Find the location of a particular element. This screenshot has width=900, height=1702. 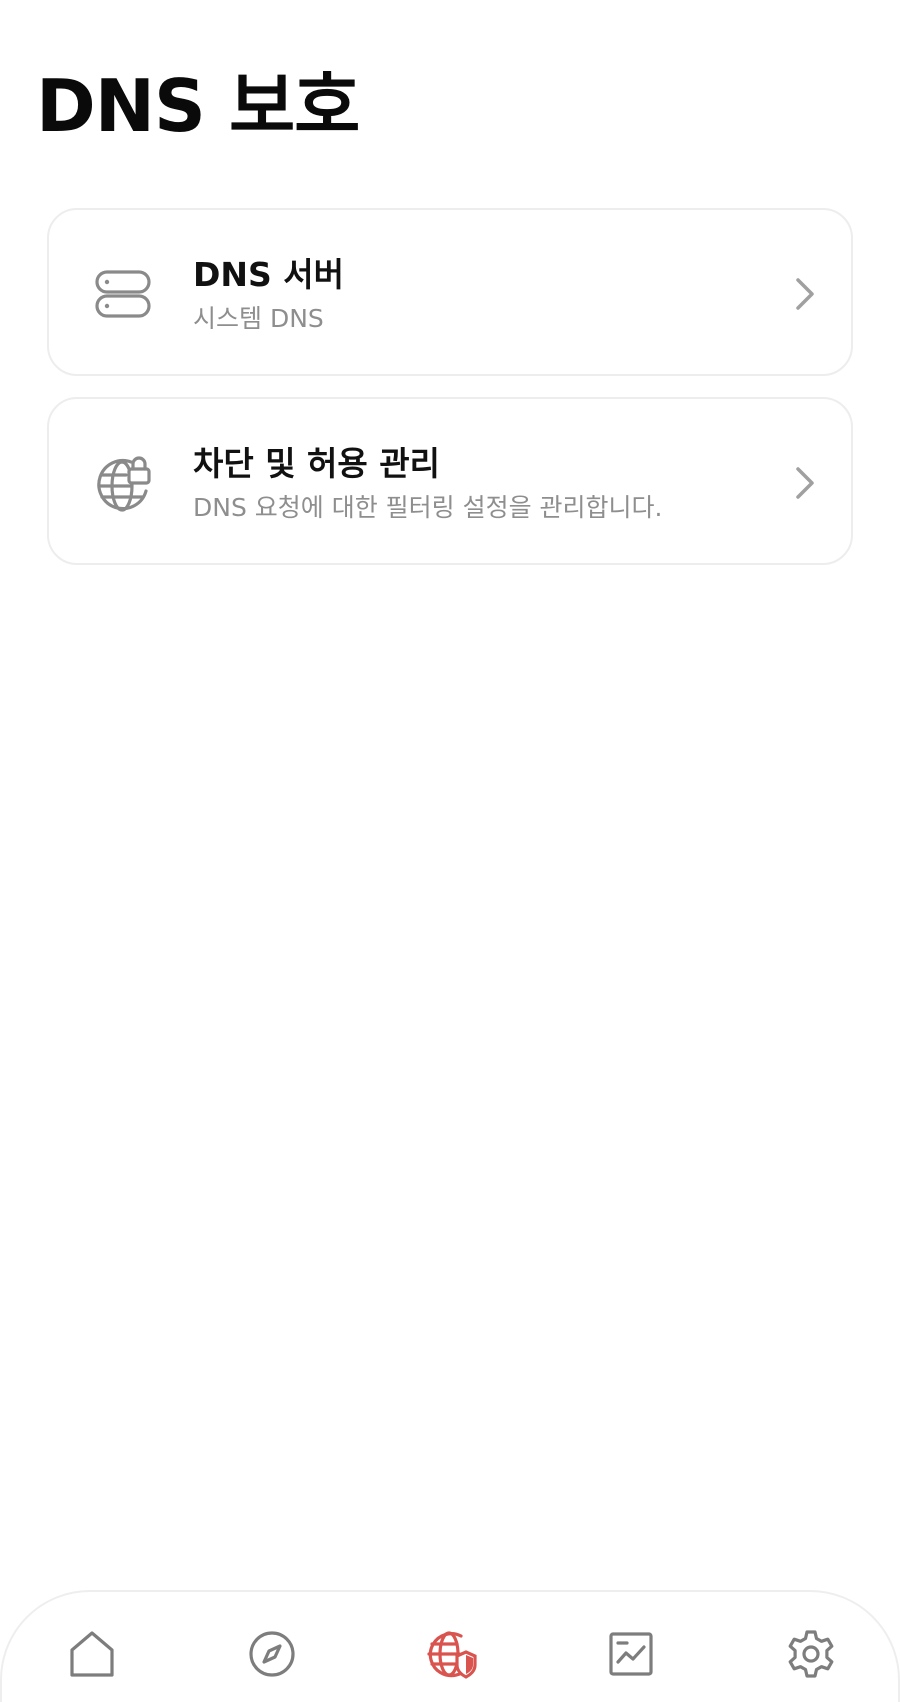

chart-icon is located at coordinates (631, 1654).